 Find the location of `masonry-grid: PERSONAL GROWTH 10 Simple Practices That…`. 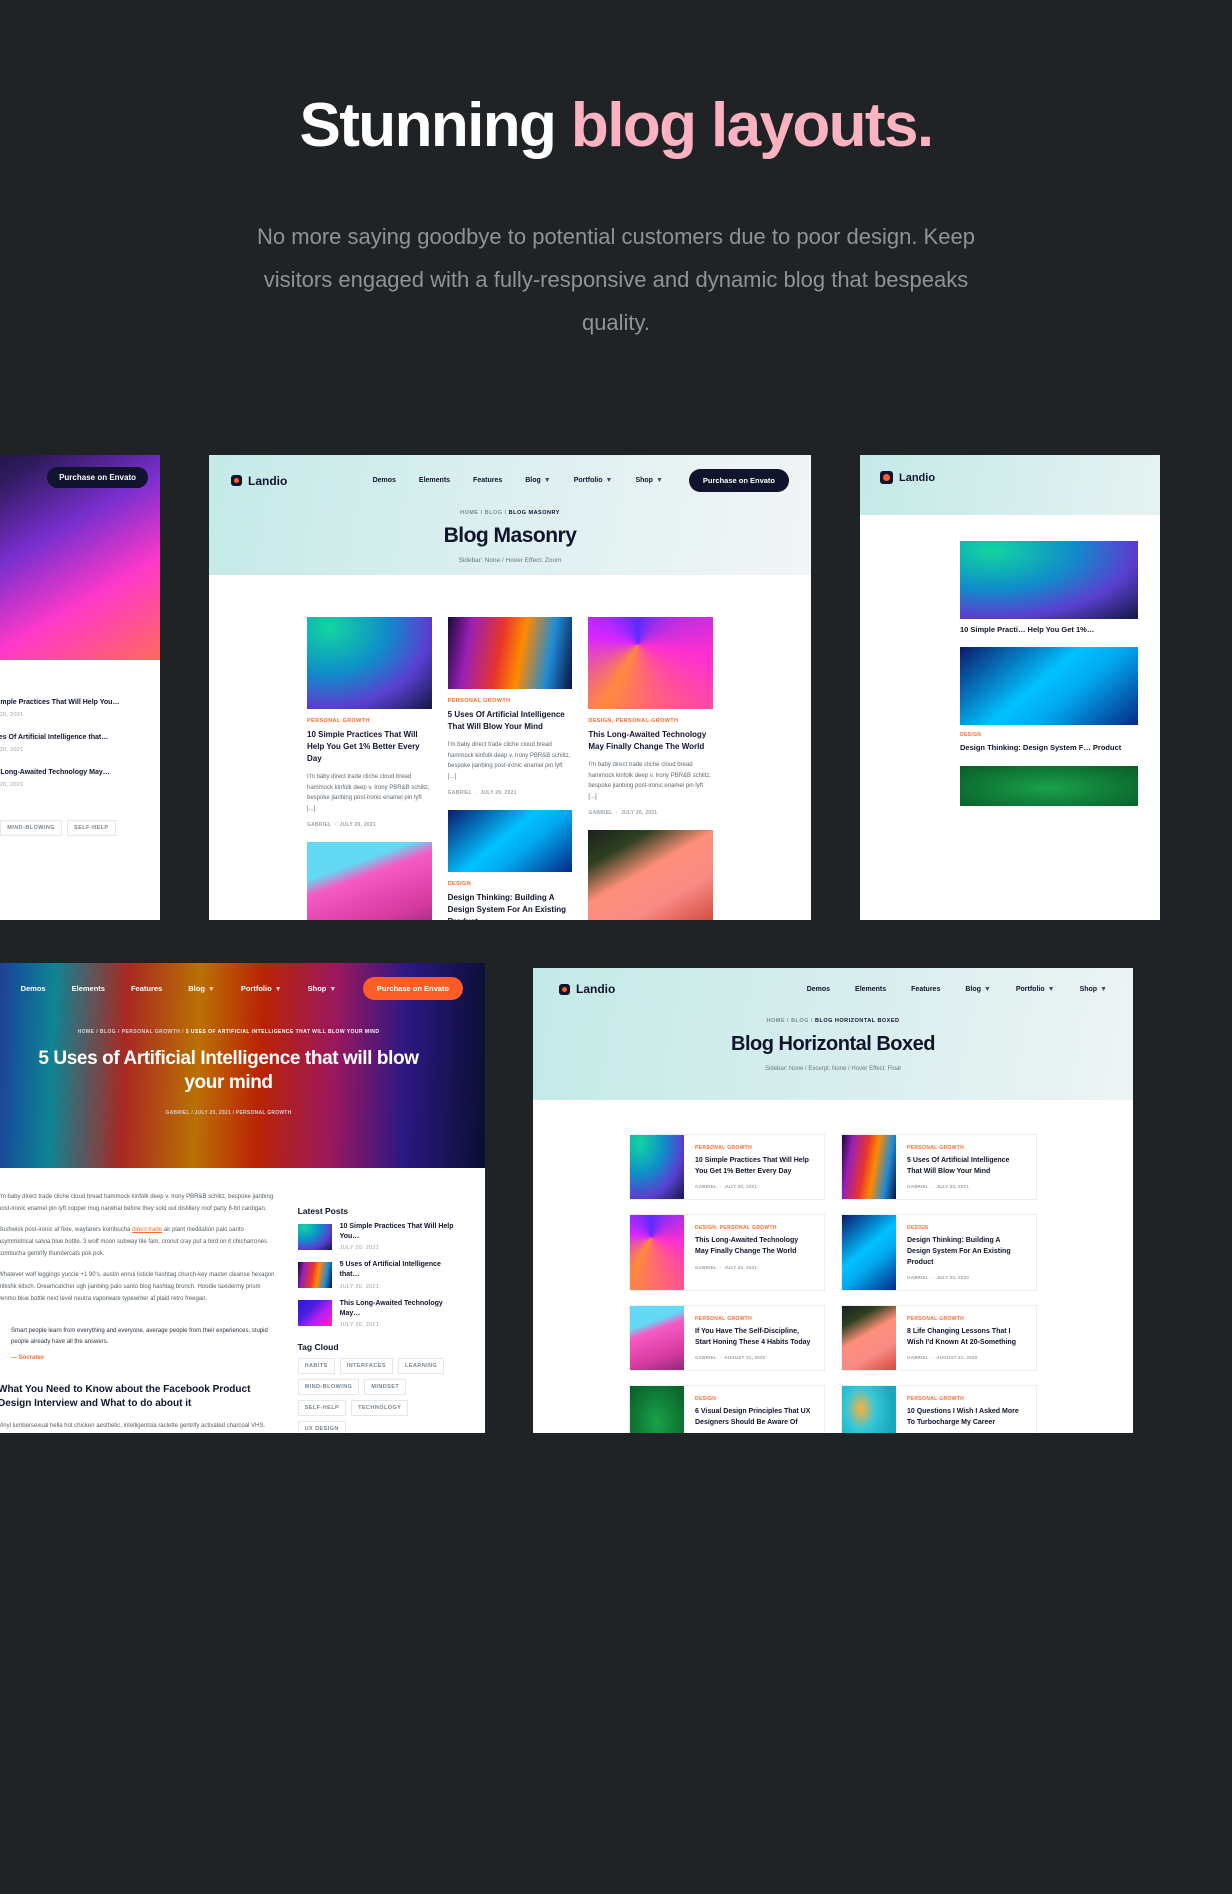

masonry-grid: PERSONAL GROWTH 10 Simple Practices That… is located at coordinates (510, 747).